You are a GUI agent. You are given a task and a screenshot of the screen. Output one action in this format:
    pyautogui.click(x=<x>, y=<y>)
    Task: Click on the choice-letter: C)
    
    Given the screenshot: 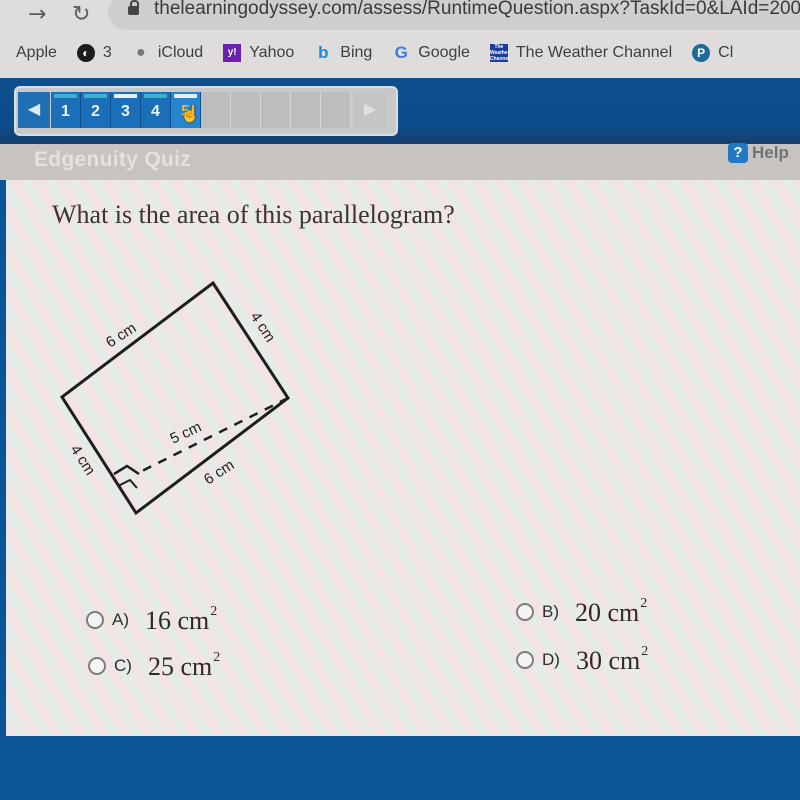 What is the action you would take?
    pyautogui.click(x=123, y=665)
    